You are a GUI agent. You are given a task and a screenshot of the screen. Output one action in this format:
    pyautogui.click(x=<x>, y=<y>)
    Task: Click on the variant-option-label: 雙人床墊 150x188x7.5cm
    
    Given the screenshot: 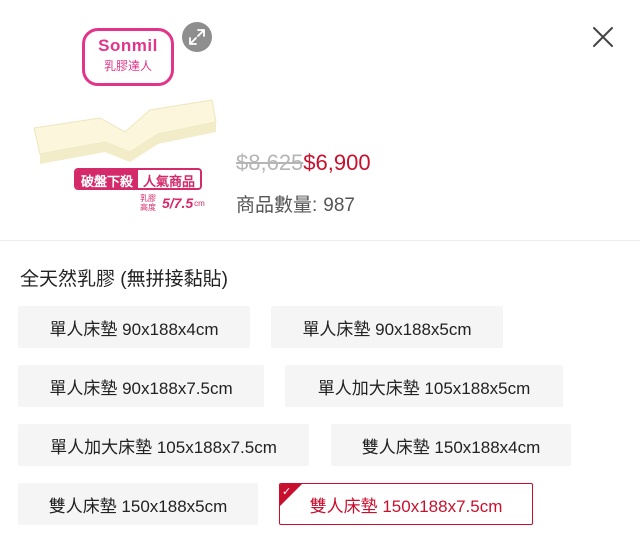 What is the action you would take?
    pyautogui.click(x=406, y=506)
    